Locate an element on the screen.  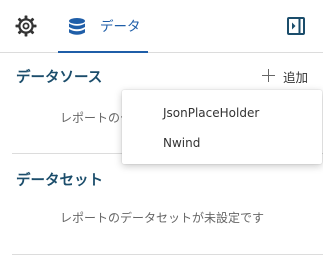
data-sources-title: データソース is located at coordinates (59, 78).